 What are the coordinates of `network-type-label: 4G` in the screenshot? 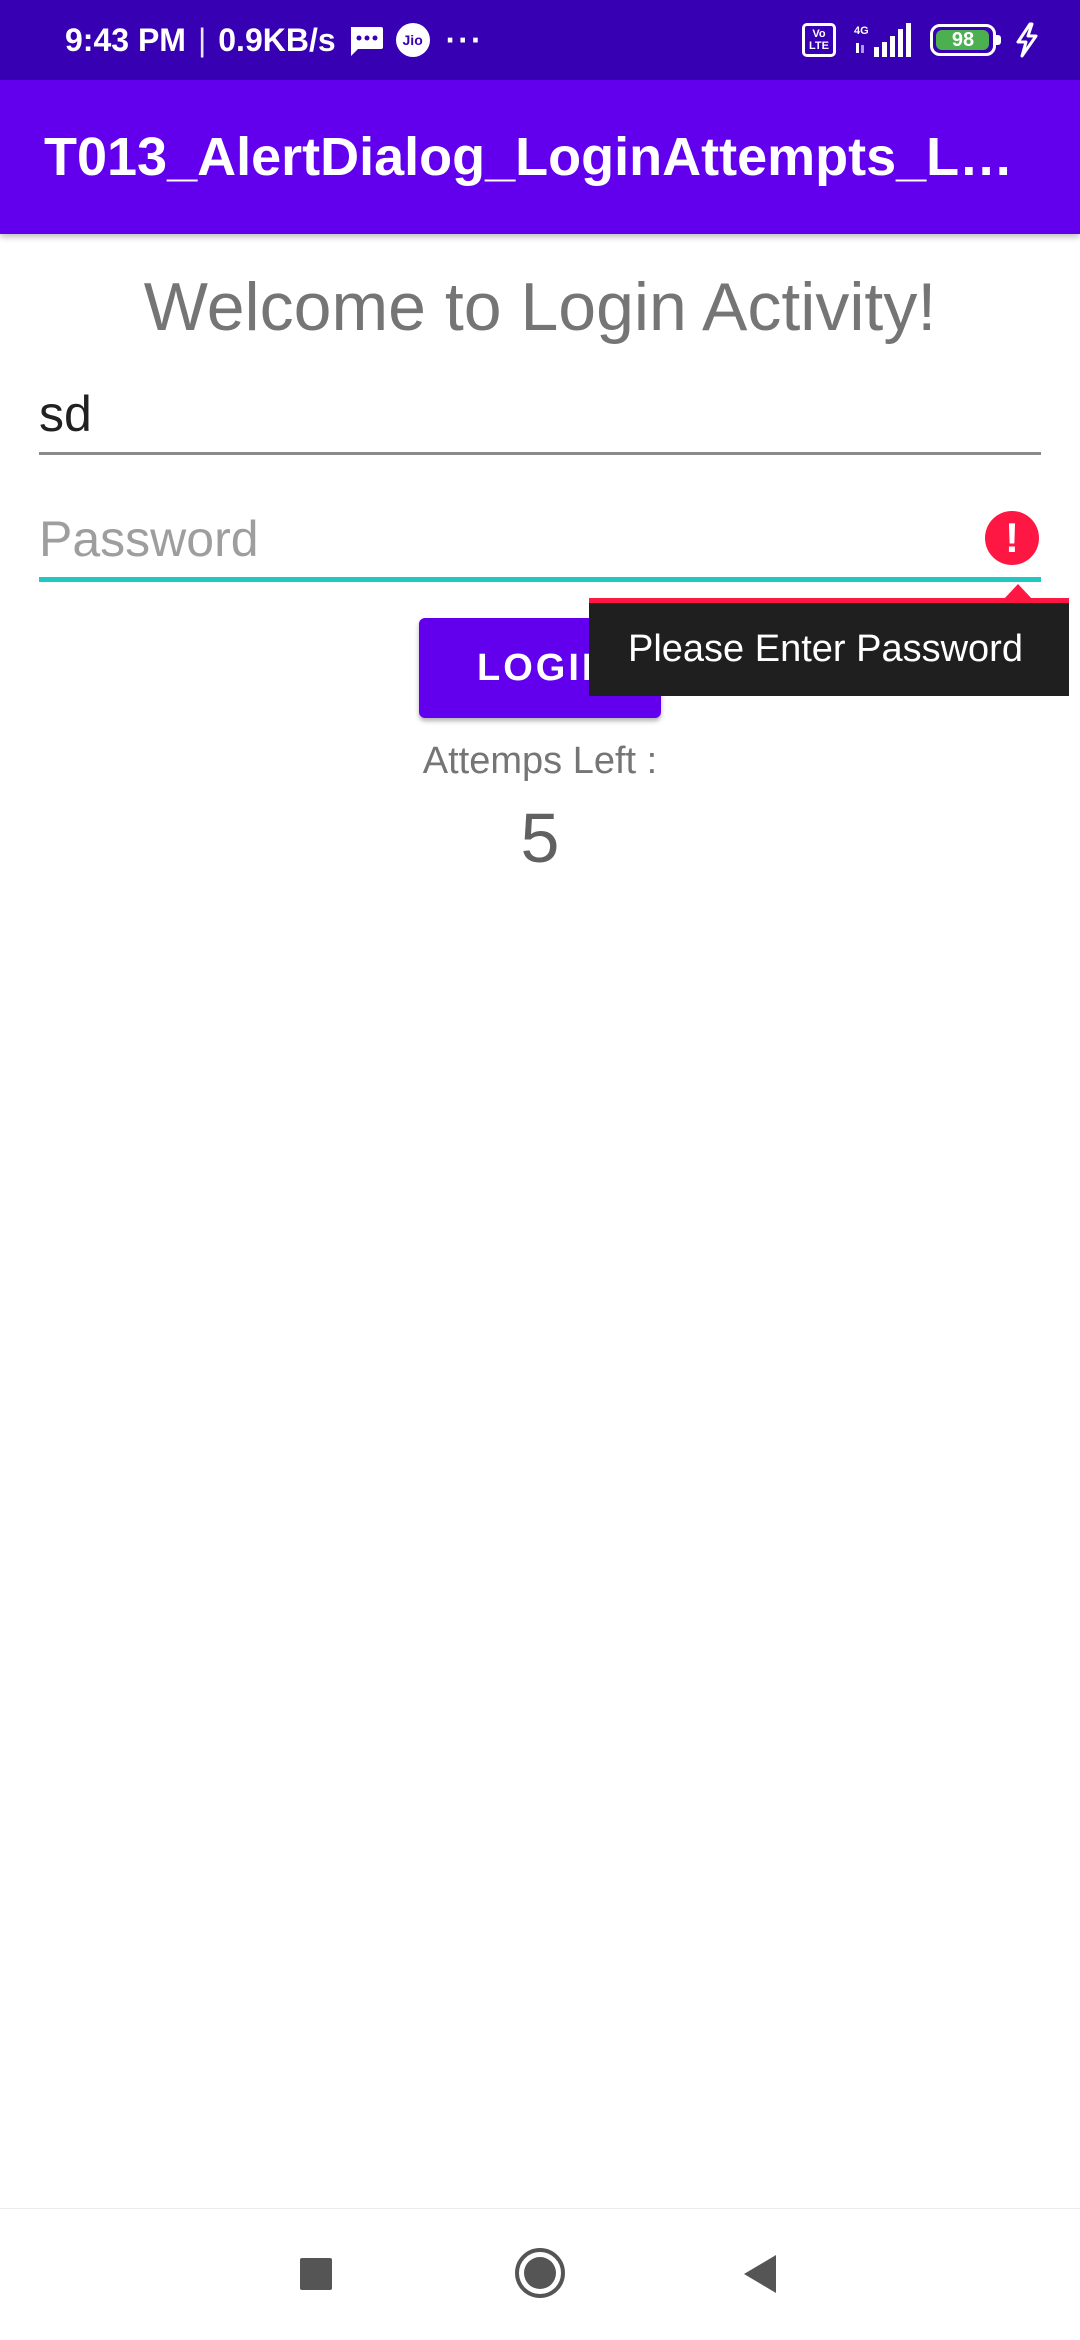 It's located at (861, 31).